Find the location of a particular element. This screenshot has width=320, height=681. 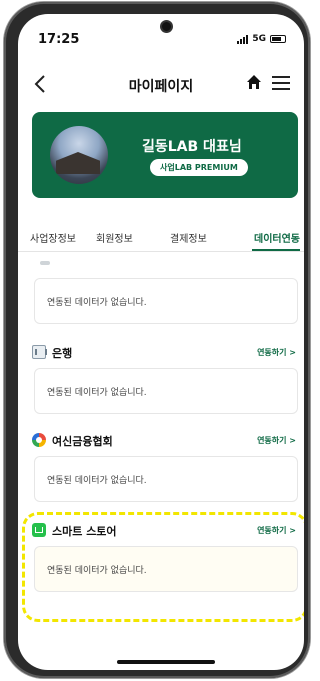

top-empty-box: 연동된 데이터가 없습니다. is located at coordinates (166, 301).